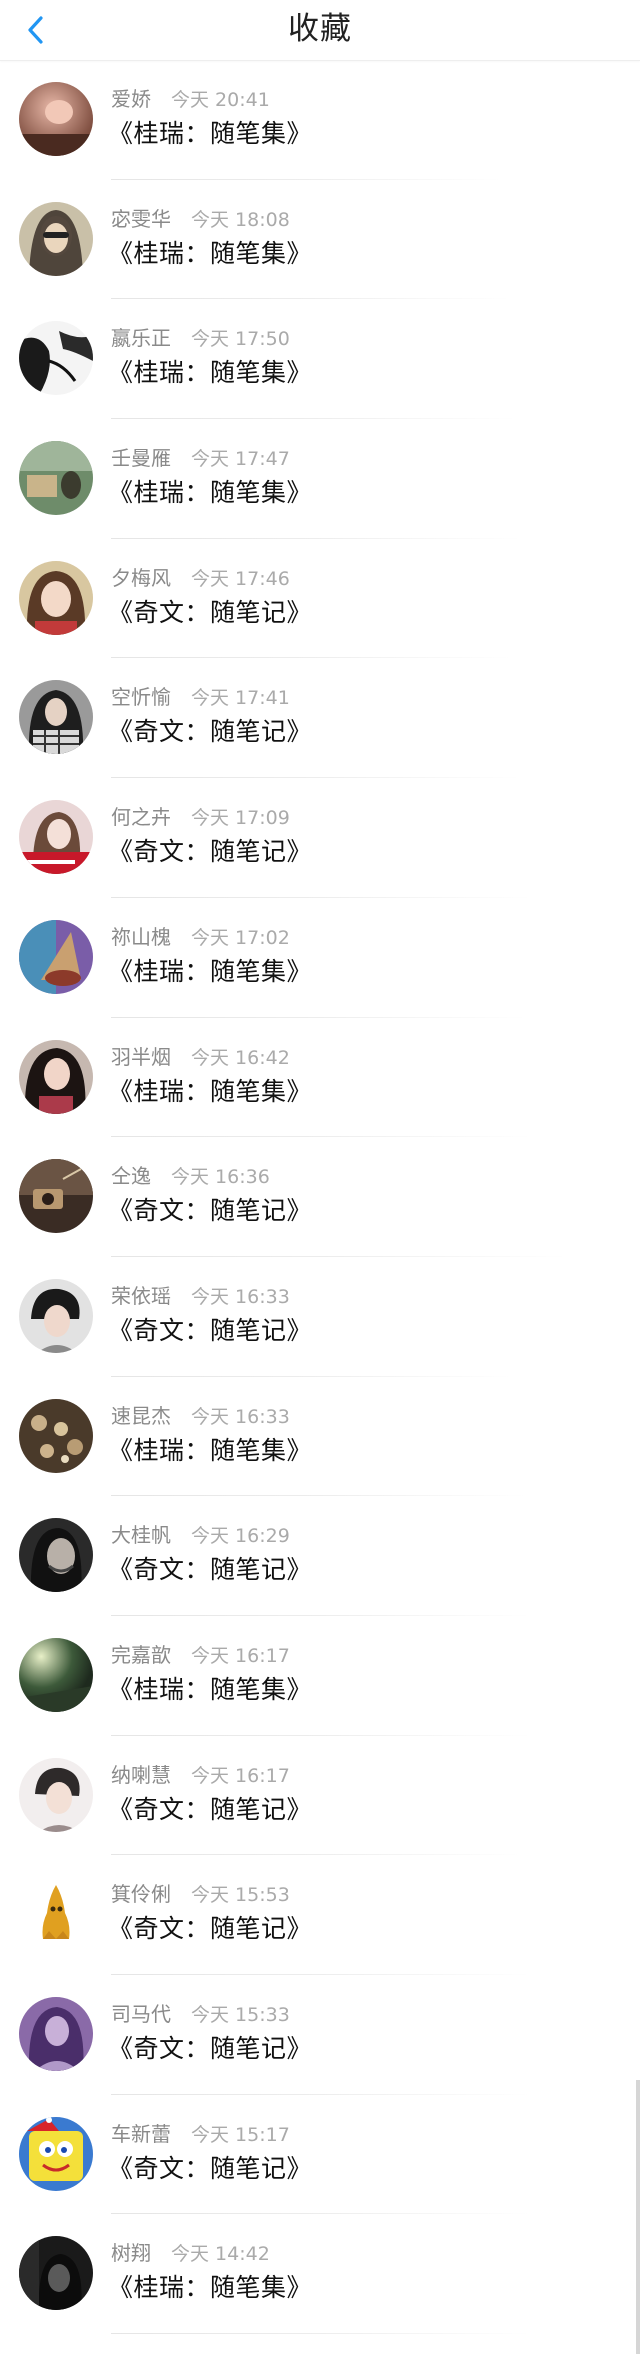 Image resolution: width=640 pixels, height=2354 pixels. I want to click on list-item: 箕伶俐 今天 15:53 《奇文：随笔记》, so click(320, 1915).